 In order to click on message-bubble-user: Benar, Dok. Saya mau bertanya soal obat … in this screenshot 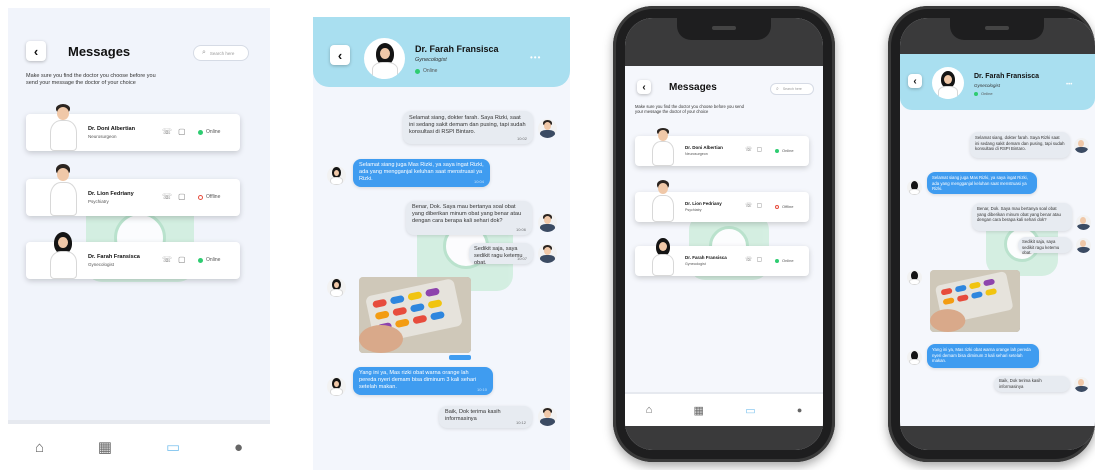, I will do `click(1022, 217)`.